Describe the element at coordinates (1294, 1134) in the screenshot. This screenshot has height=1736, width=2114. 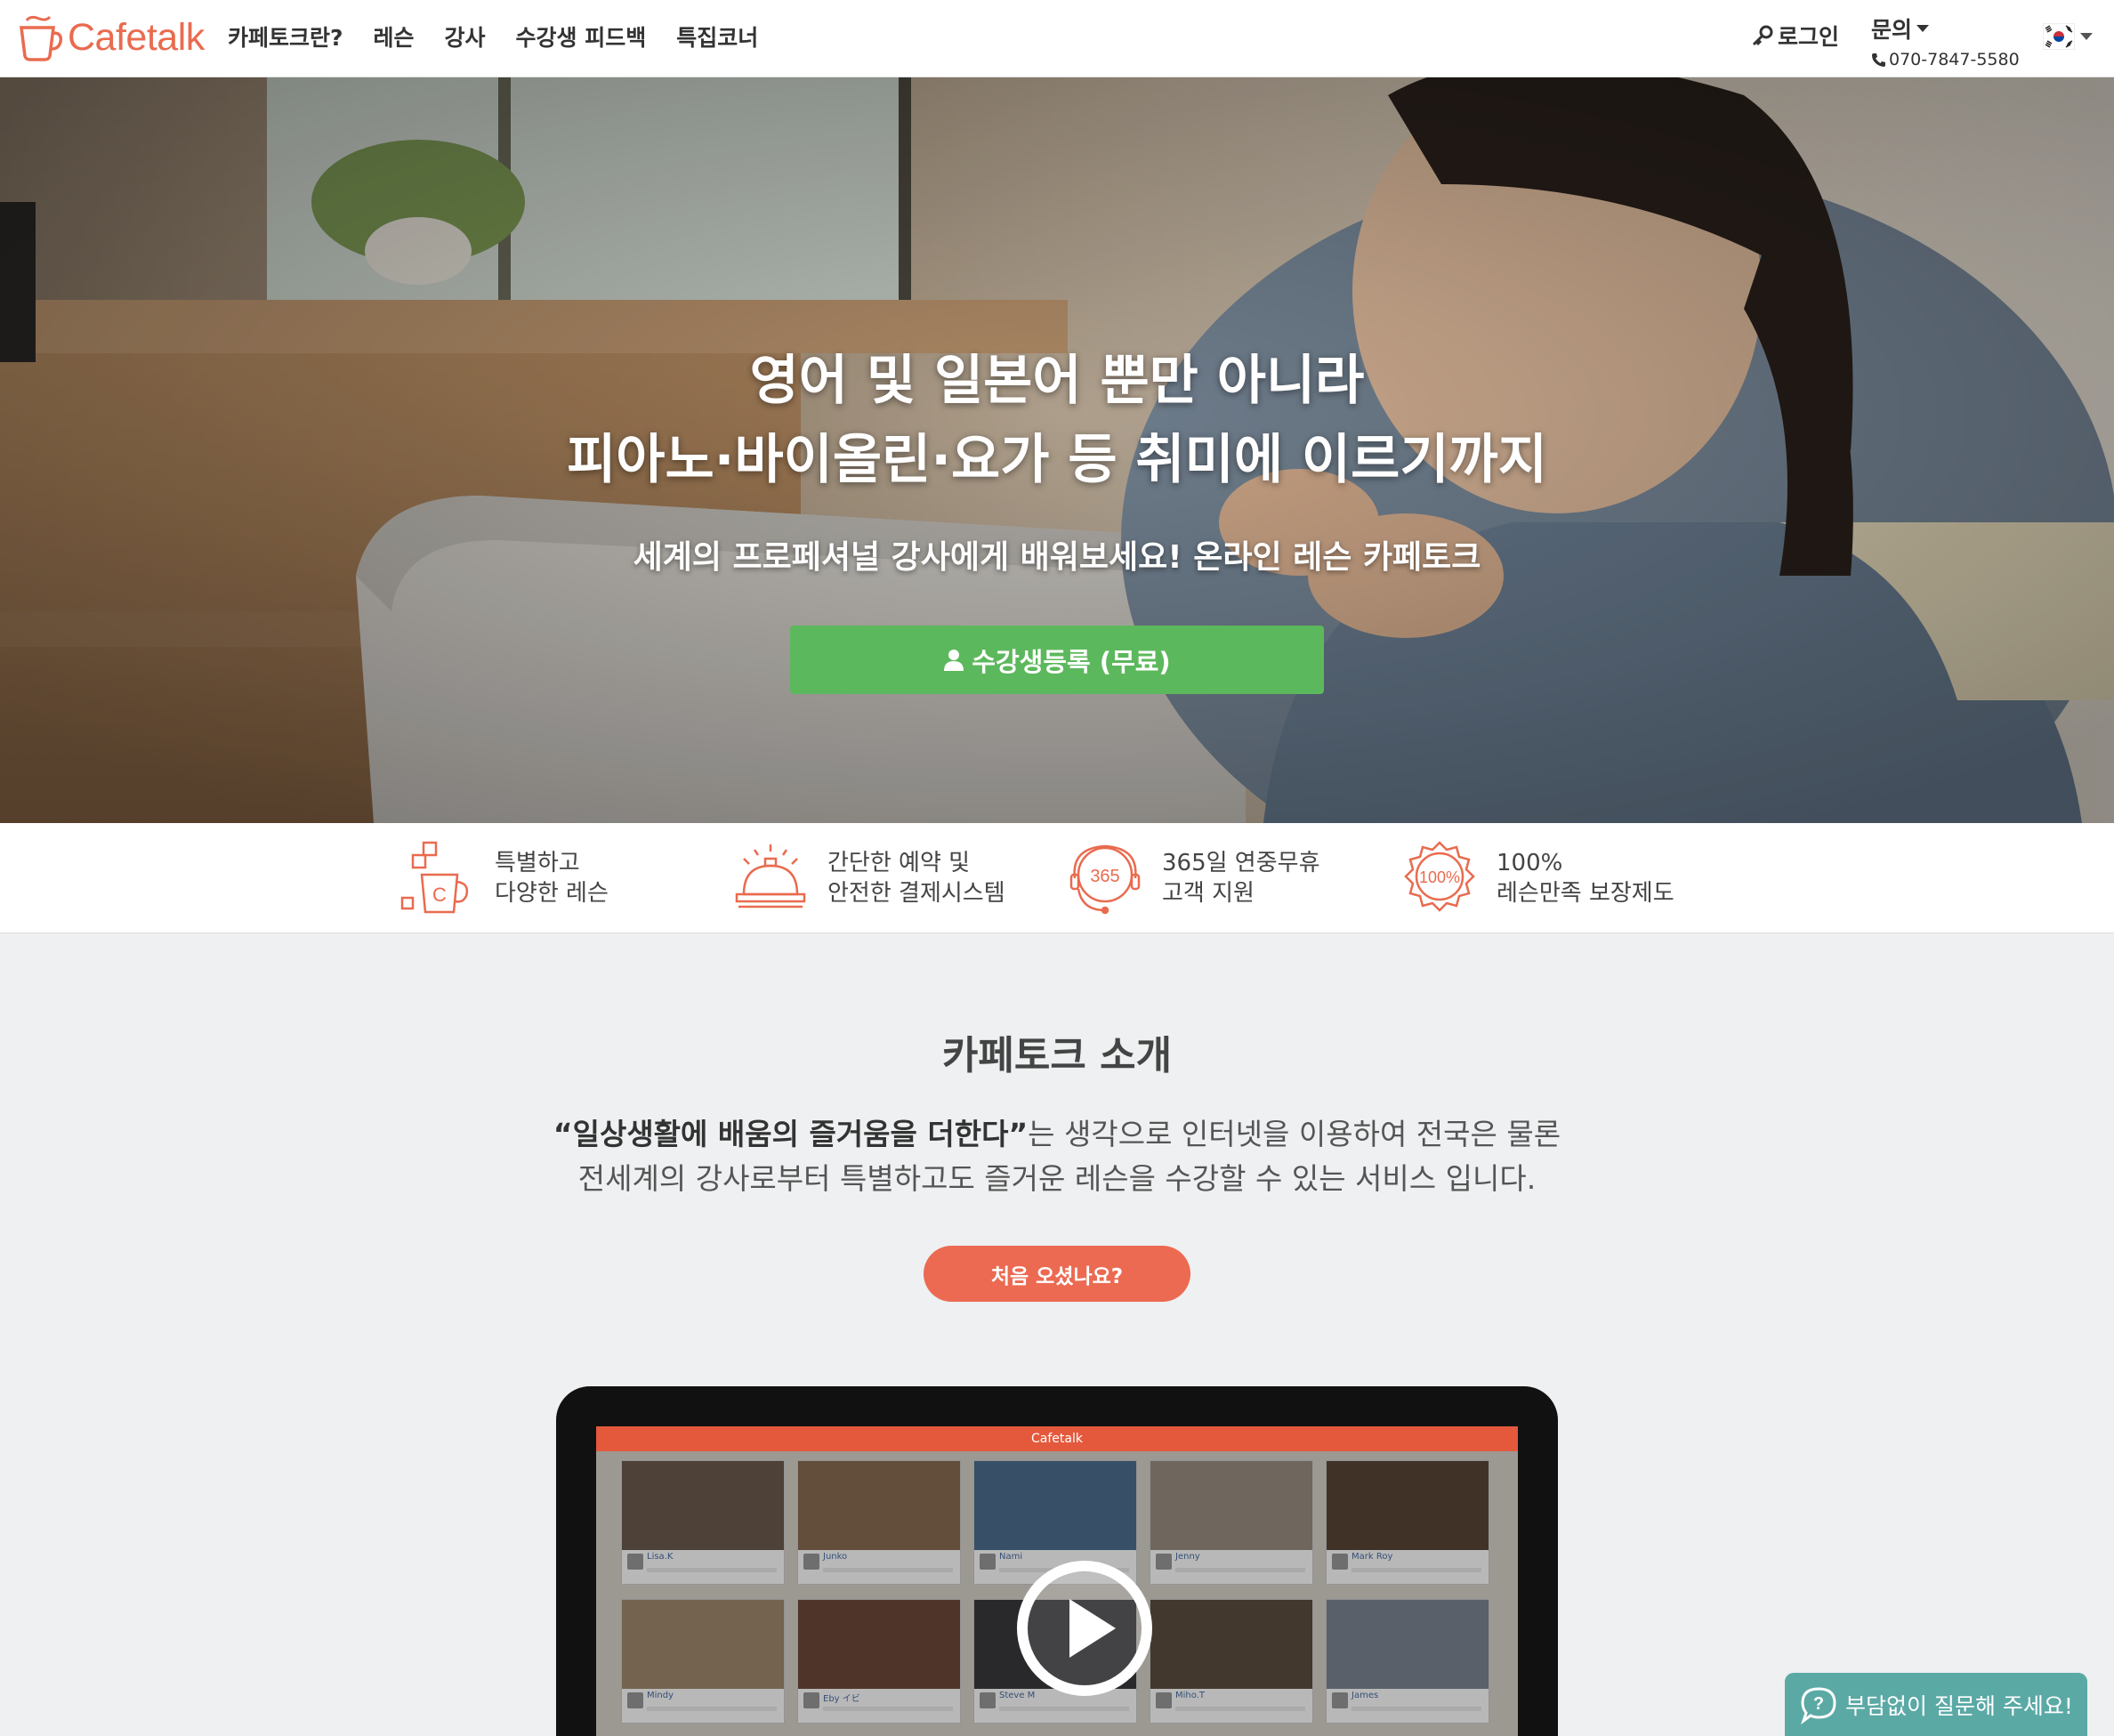
I see `intro-desc-rest: 는 생각으로 인터넷을 이용하여 전국은 물론` at that location.